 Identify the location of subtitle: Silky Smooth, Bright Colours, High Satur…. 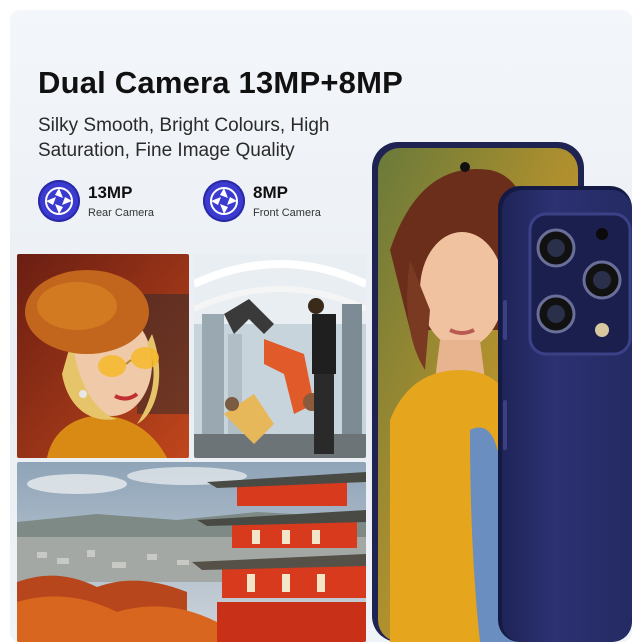
(184, 138).